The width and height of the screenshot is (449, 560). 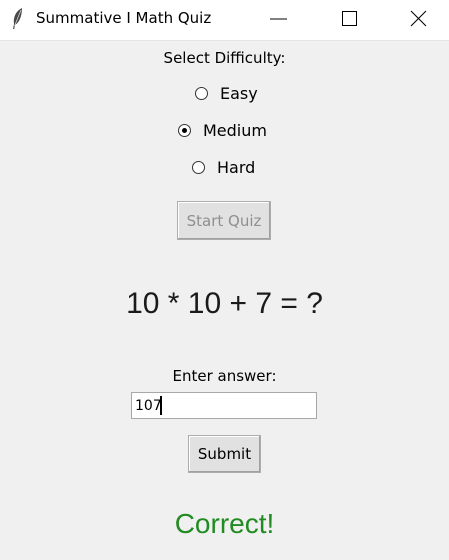 I want to click on radio-hard-label: Hard, so click(x=236, y=167).